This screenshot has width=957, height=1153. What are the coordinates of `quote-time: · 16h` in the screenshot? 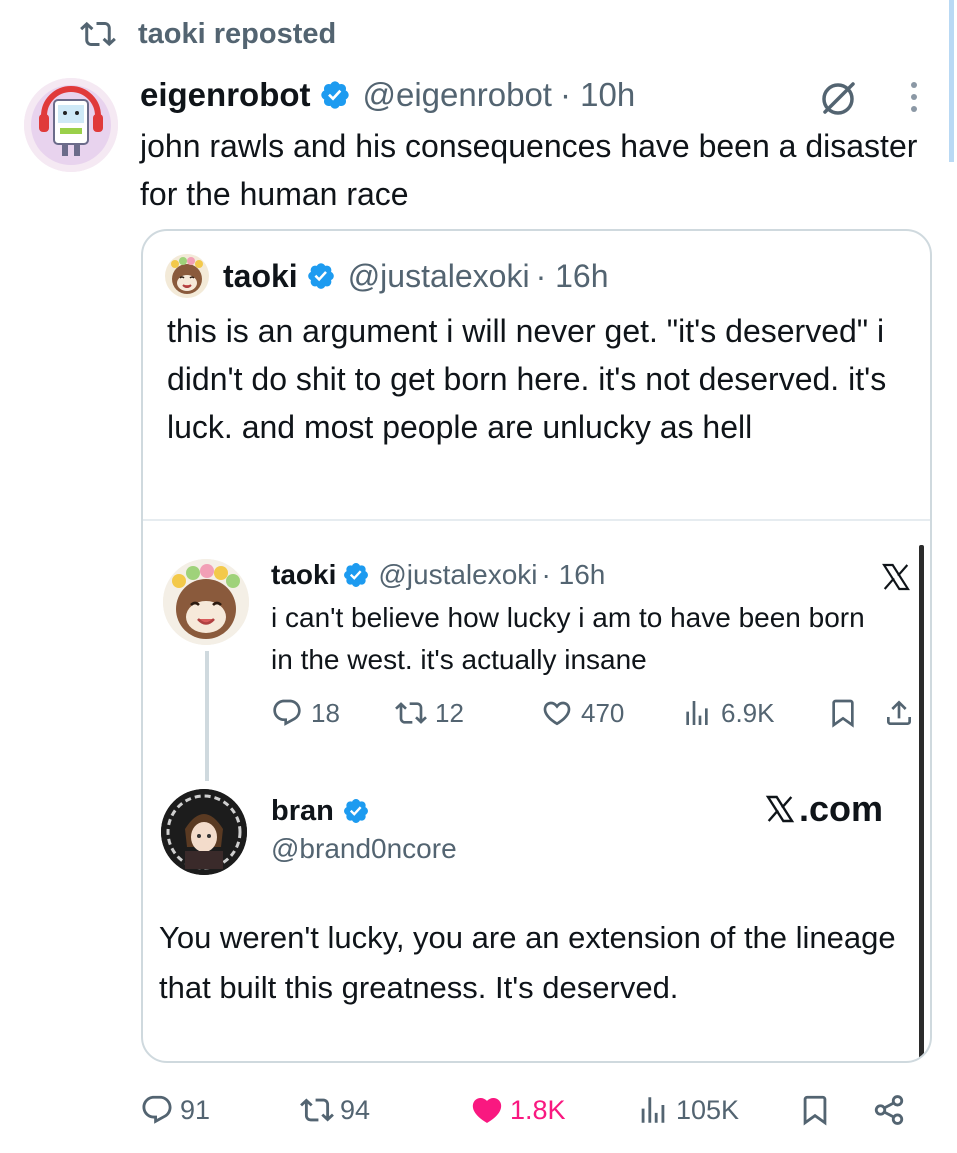 It's located at (572, 275).